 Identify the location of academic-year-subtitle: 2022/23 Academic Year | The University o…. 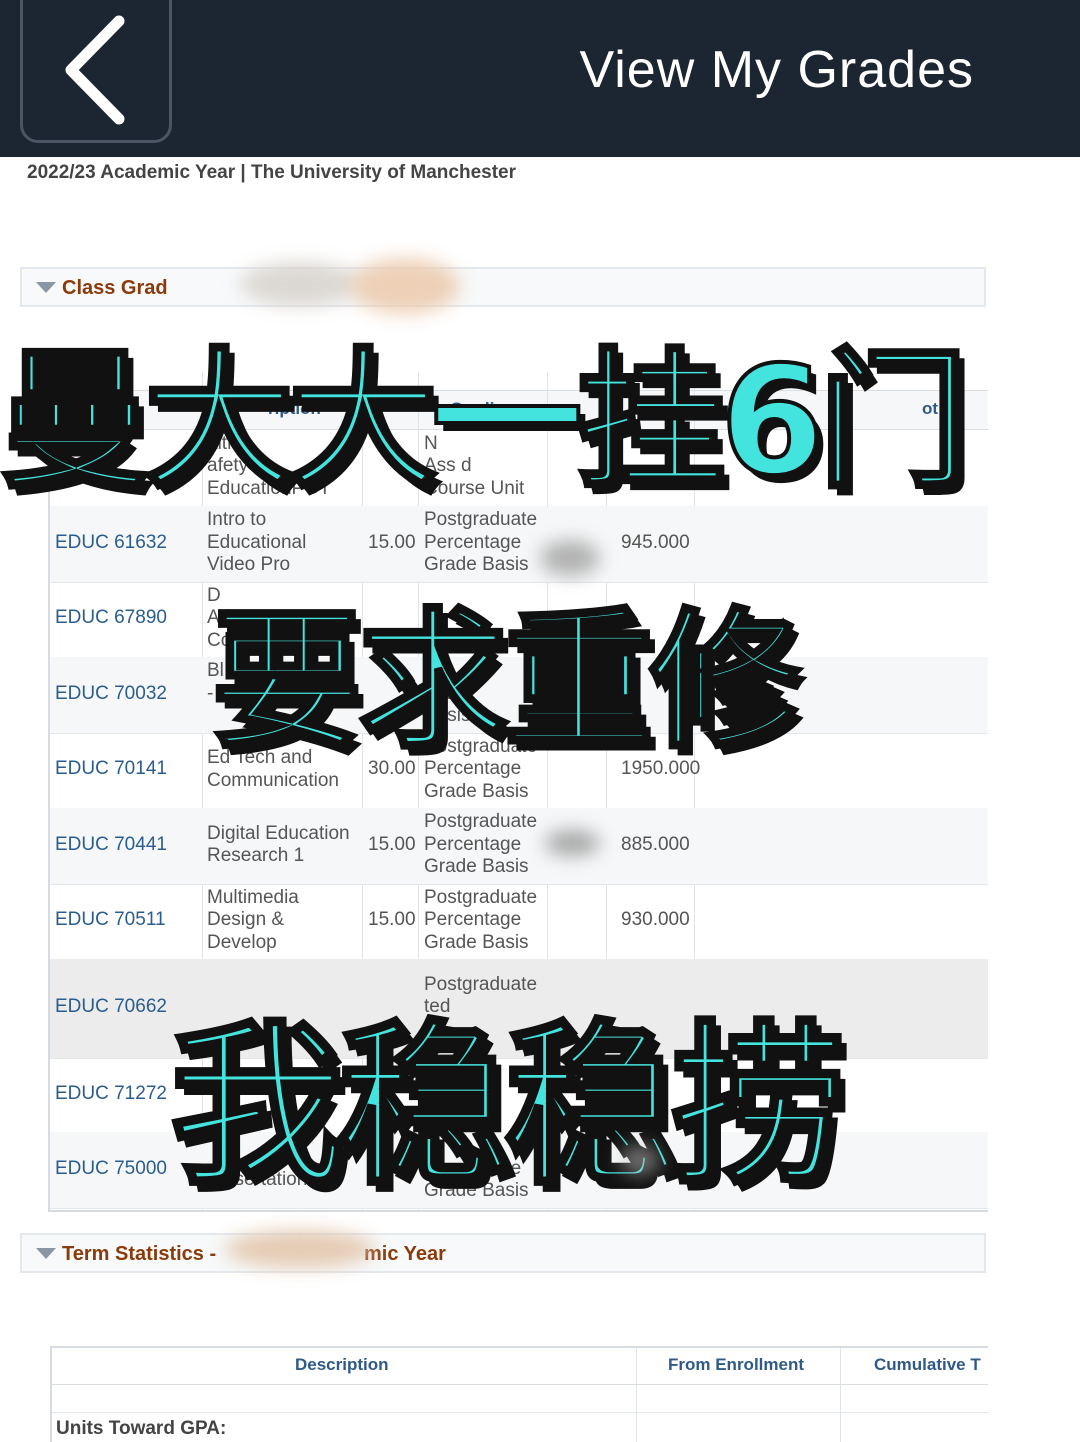
(271, 172).